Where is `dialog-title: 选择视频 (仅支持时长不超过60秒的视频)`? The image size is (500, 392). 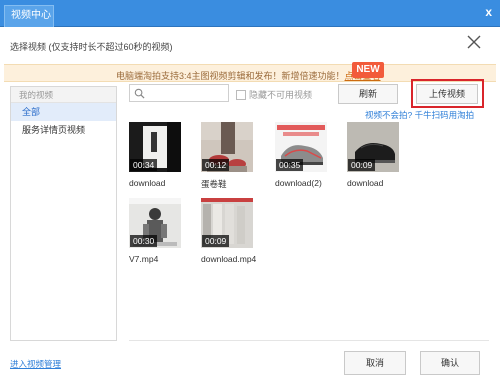 dialog-title: 选择视频 (仅支持时长不超过60秒的视频) is located at coordinates (91, 47).